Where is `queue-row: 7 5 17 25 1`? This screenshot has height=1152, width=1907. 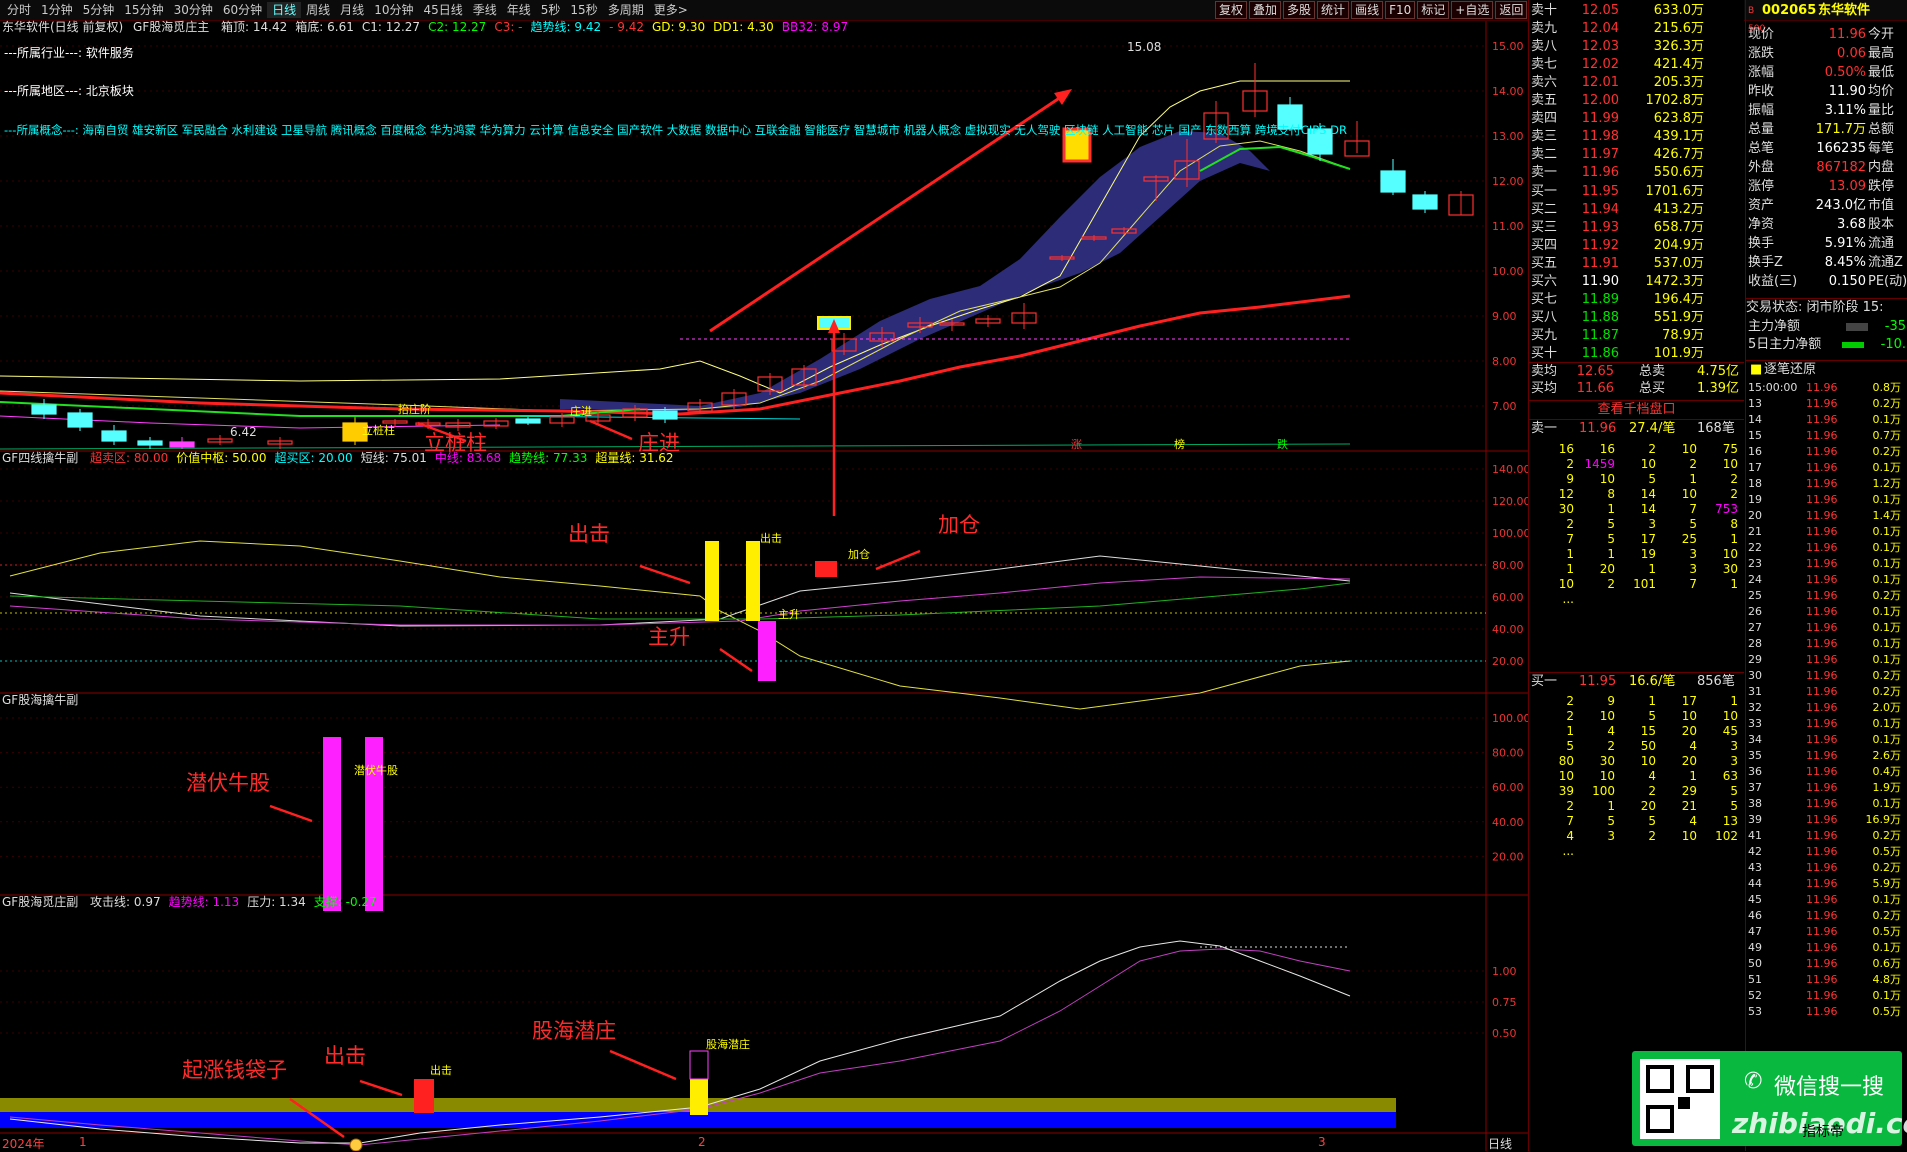
queue-row: 7 5 17 25 1 is located at coordinates (1652, 539).